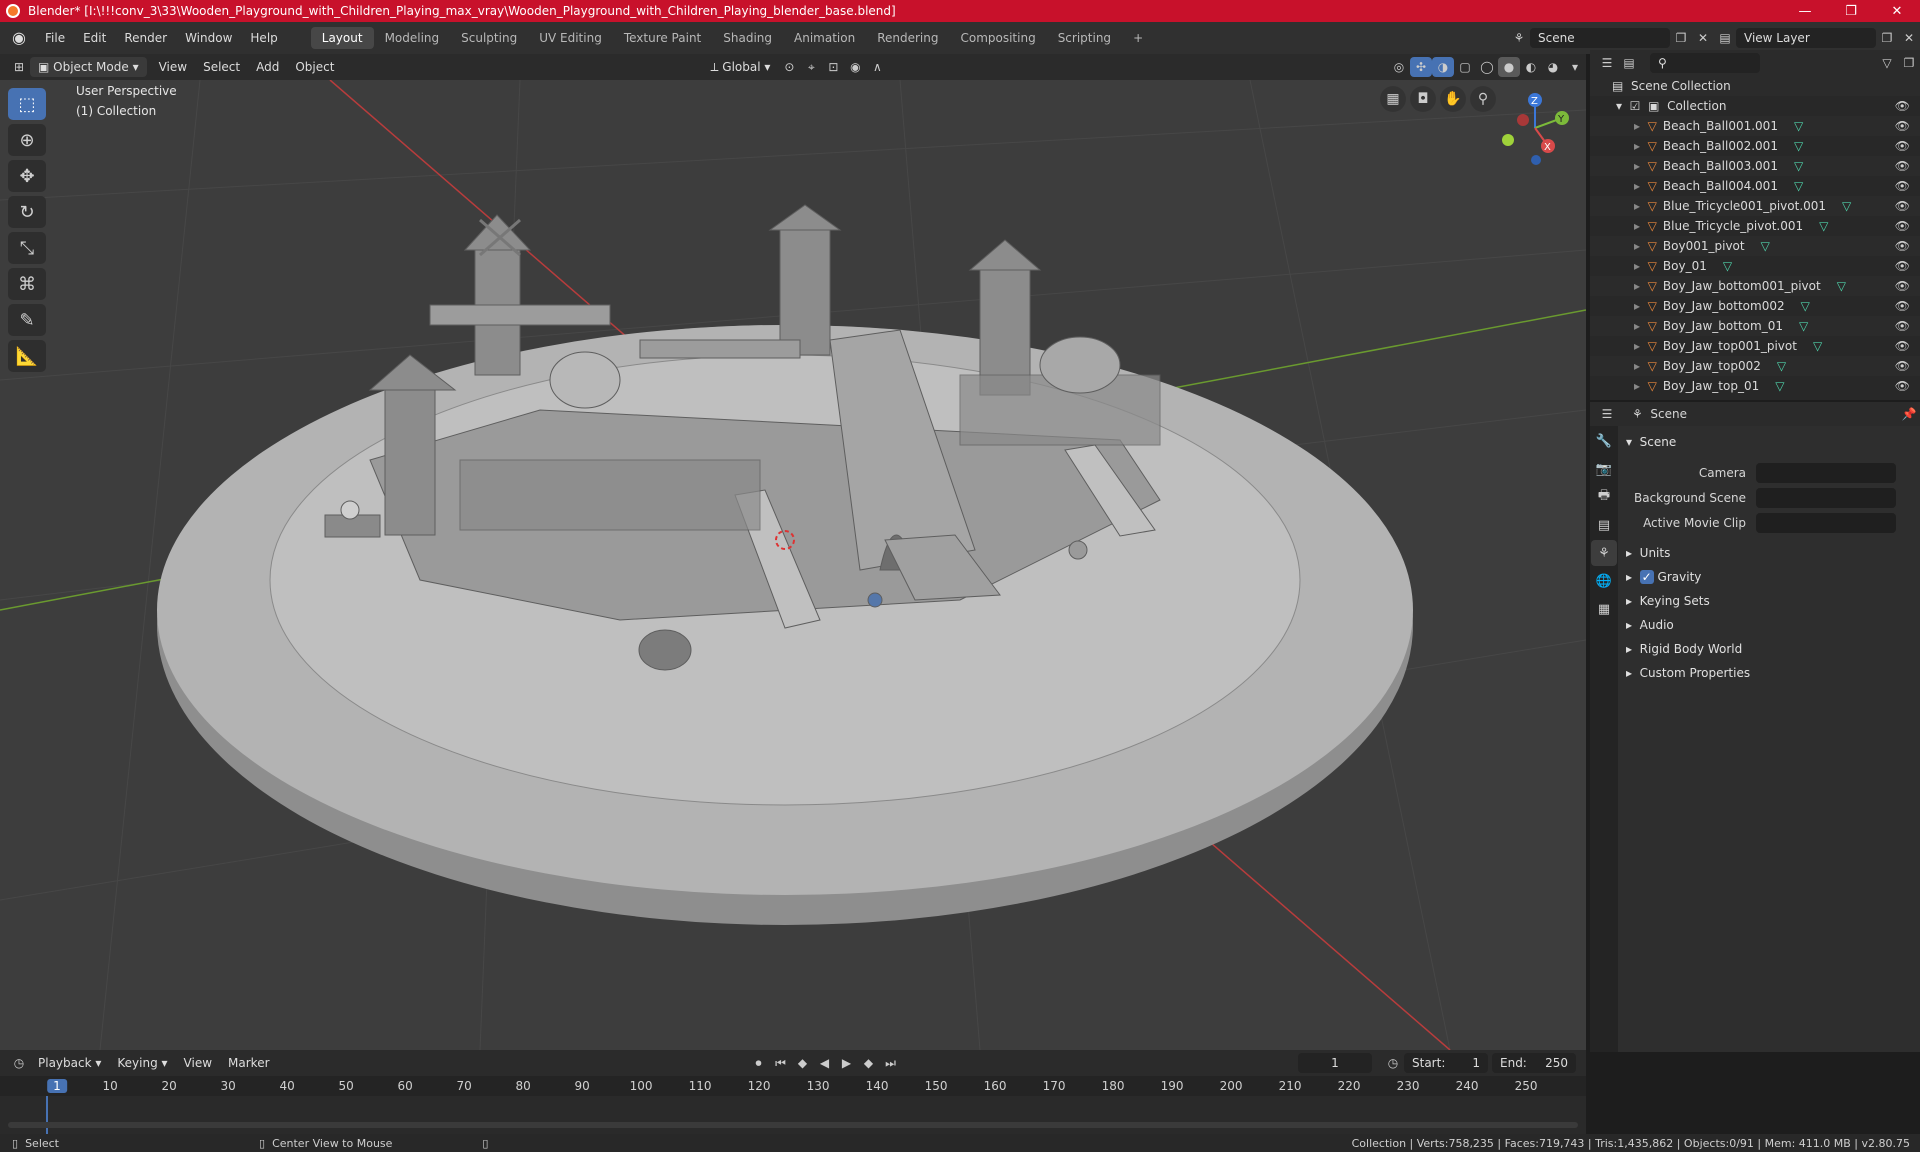 Image resolution: width=1920 pixels, height=1152 pixels. I want to click on scene-tab-icon: ⚘, so click(1604, 553).